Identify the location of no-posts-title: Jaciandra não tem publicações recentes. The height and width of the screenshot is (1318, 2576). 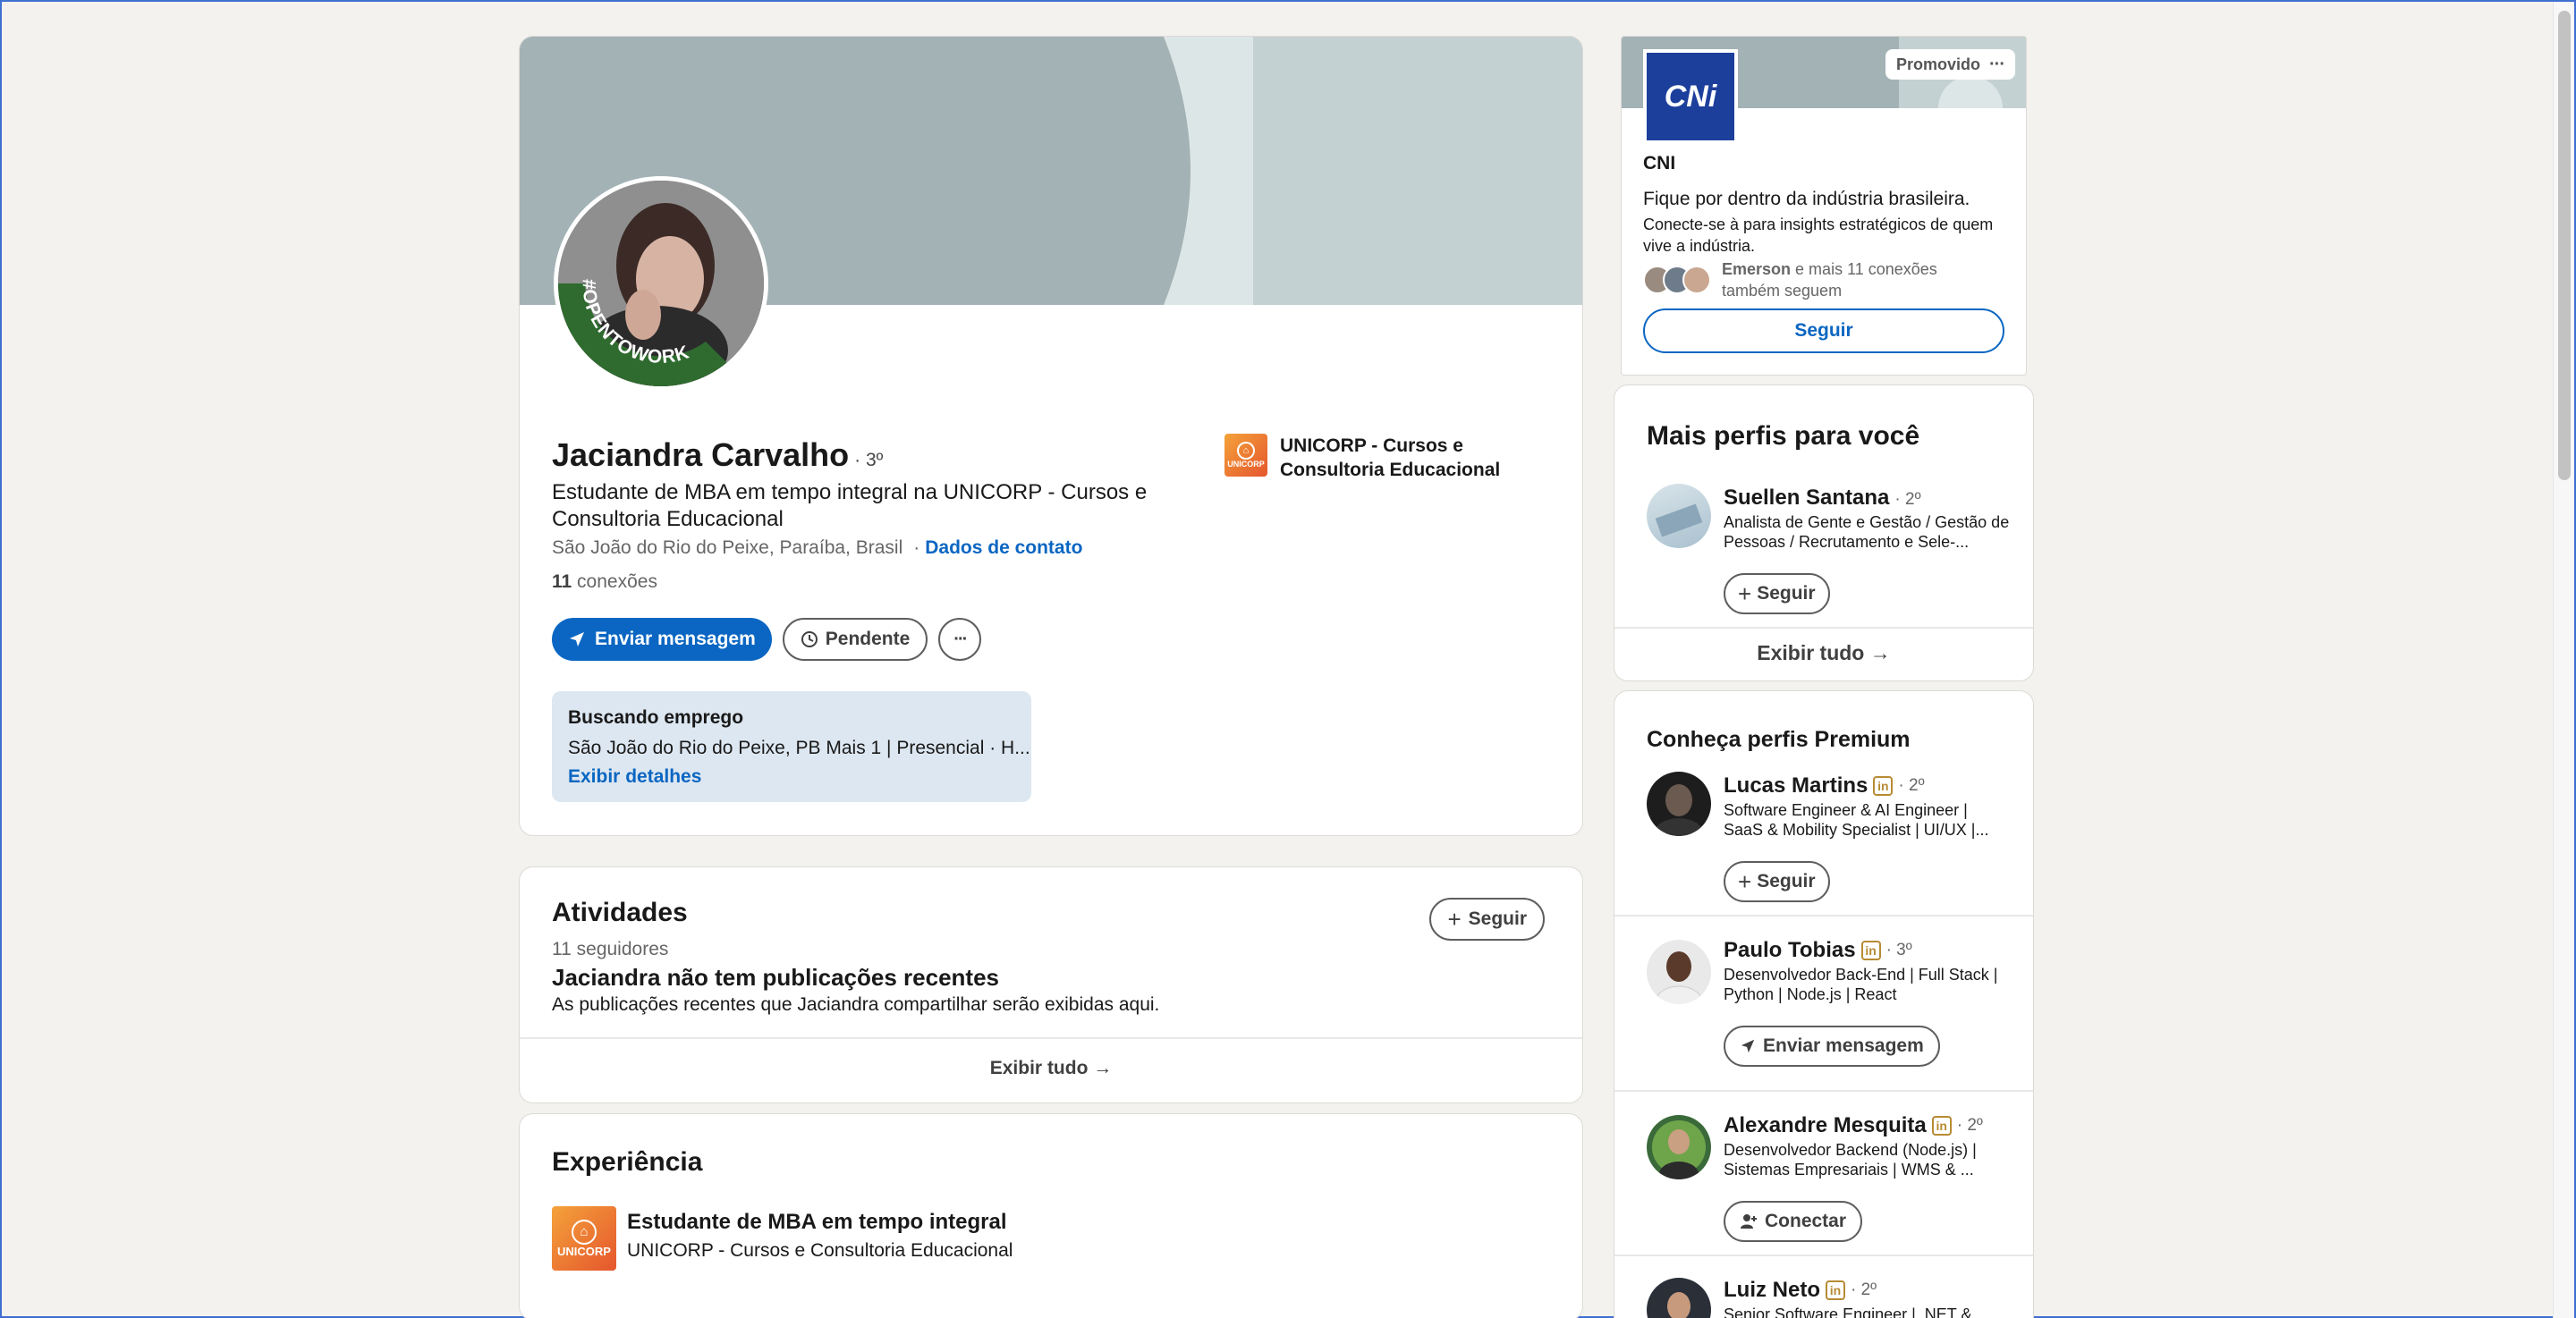
(775, 978).